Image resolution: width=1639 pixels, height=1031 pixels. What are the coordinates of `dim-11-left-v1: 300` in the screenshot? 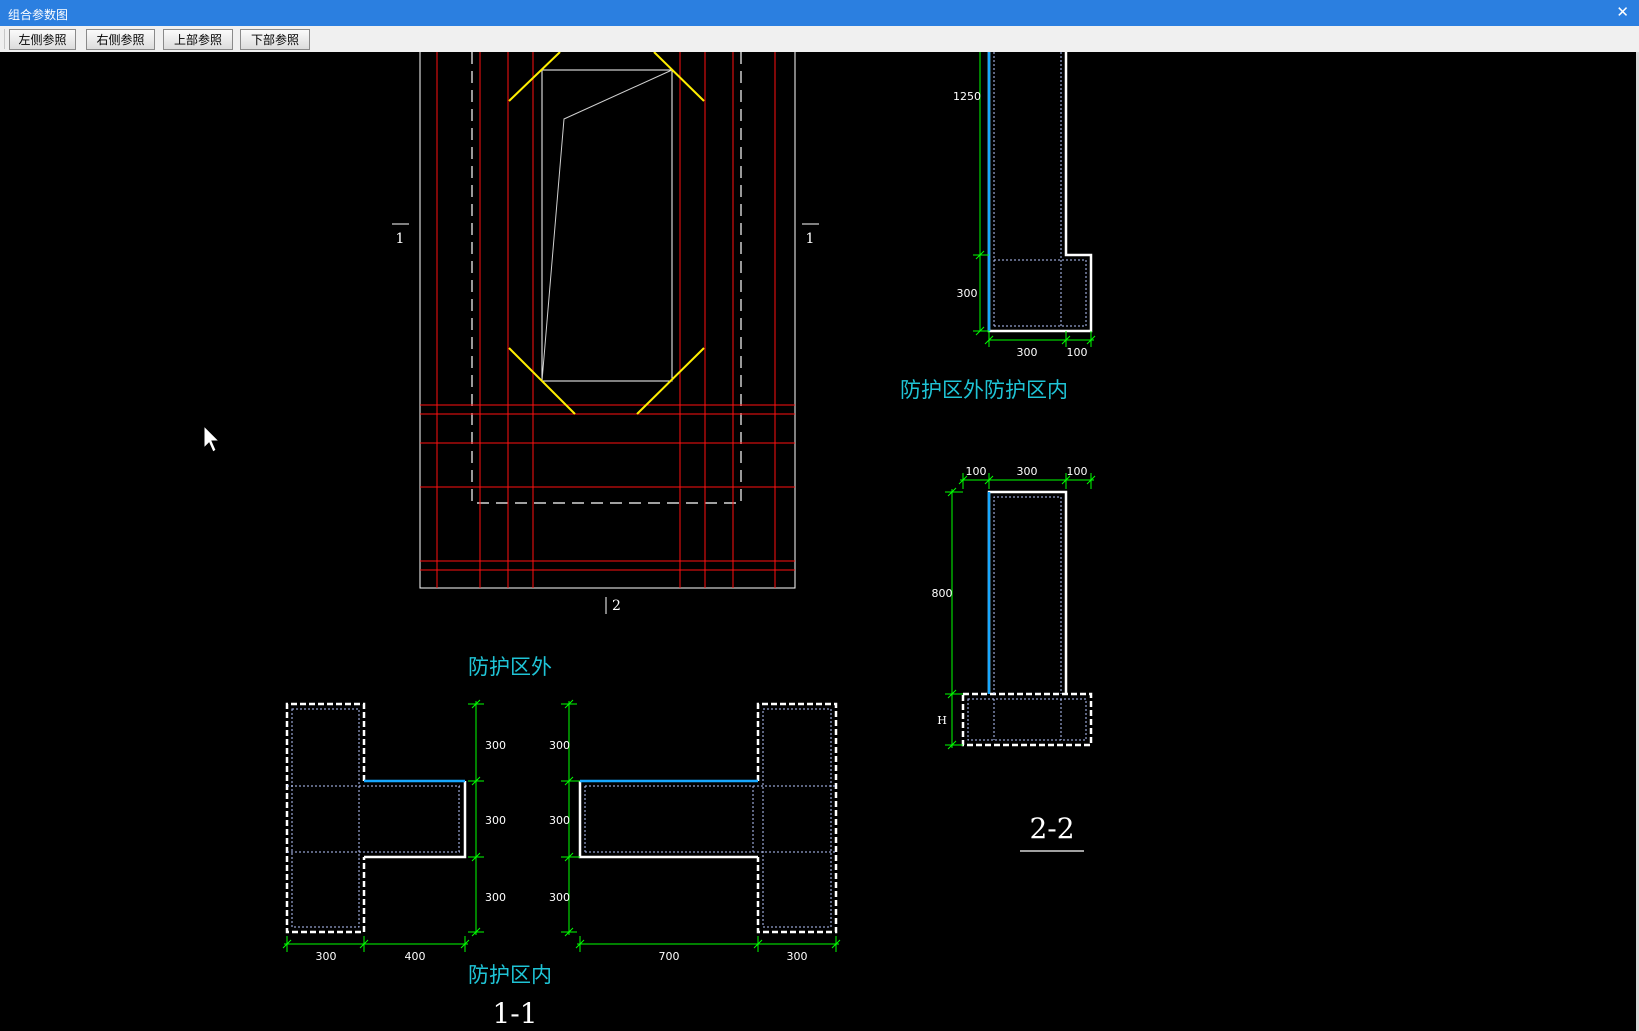 It's located at (495, 745).